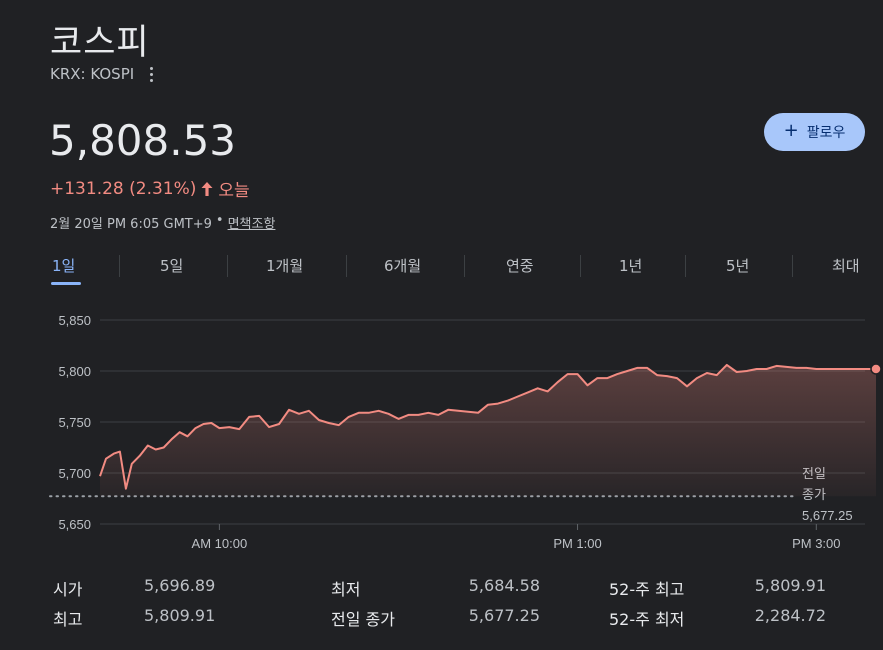  Describe the element at coordinates (92, 74) in the screenshot. I see `ticker-symbol: KRX: KOSPI` at that location.